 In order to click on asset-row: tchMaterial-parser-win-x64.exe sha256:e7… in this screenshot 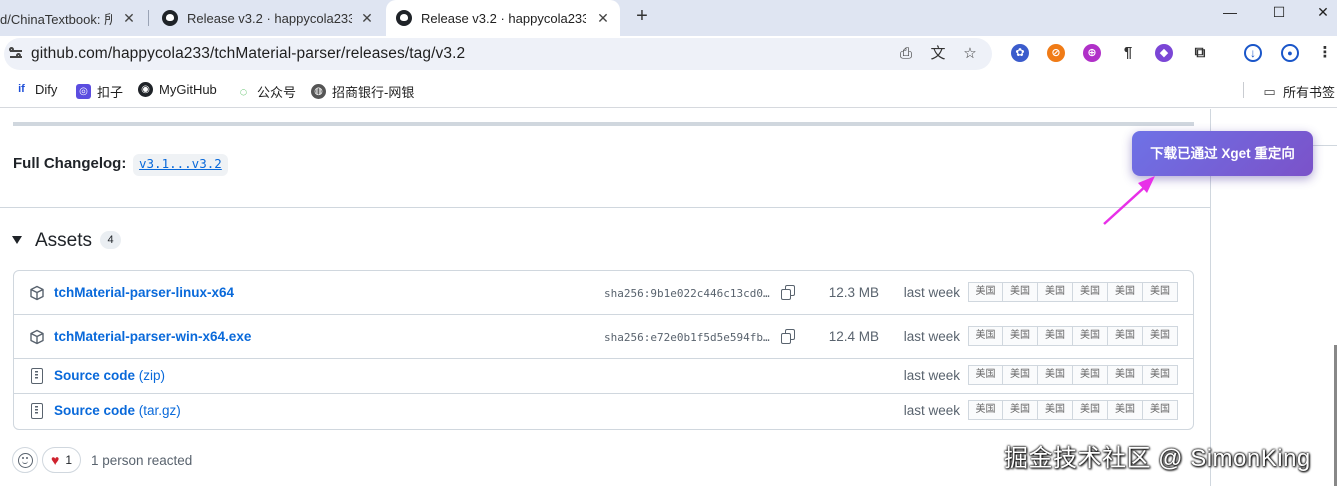, I will do `click(603, 337)`.